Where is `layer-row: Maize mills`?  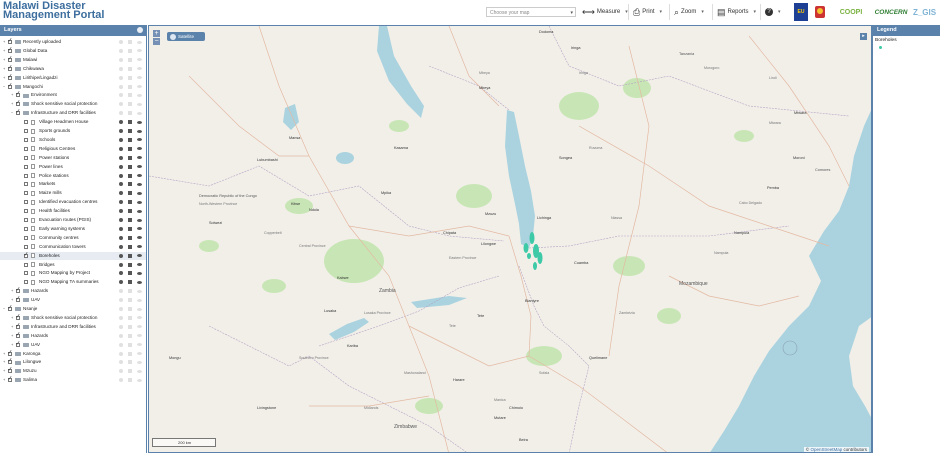
layer-row: Maize mills is located at coordinates (73, 193).